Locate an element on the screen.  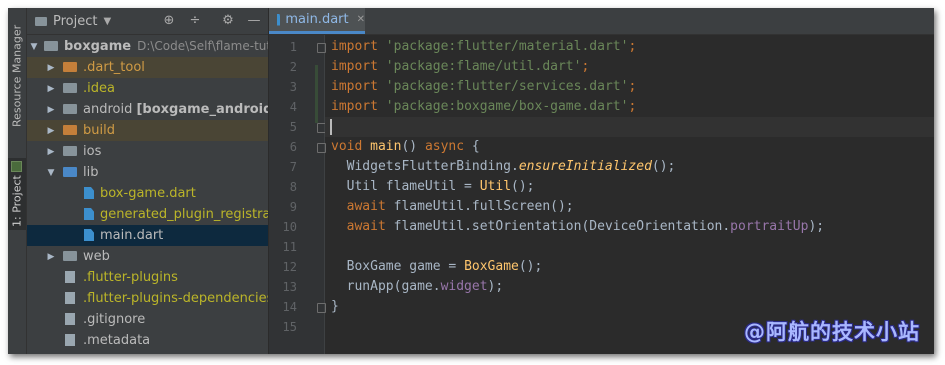
project-tab-label: 1: Project is located at coordinates (17, 201).